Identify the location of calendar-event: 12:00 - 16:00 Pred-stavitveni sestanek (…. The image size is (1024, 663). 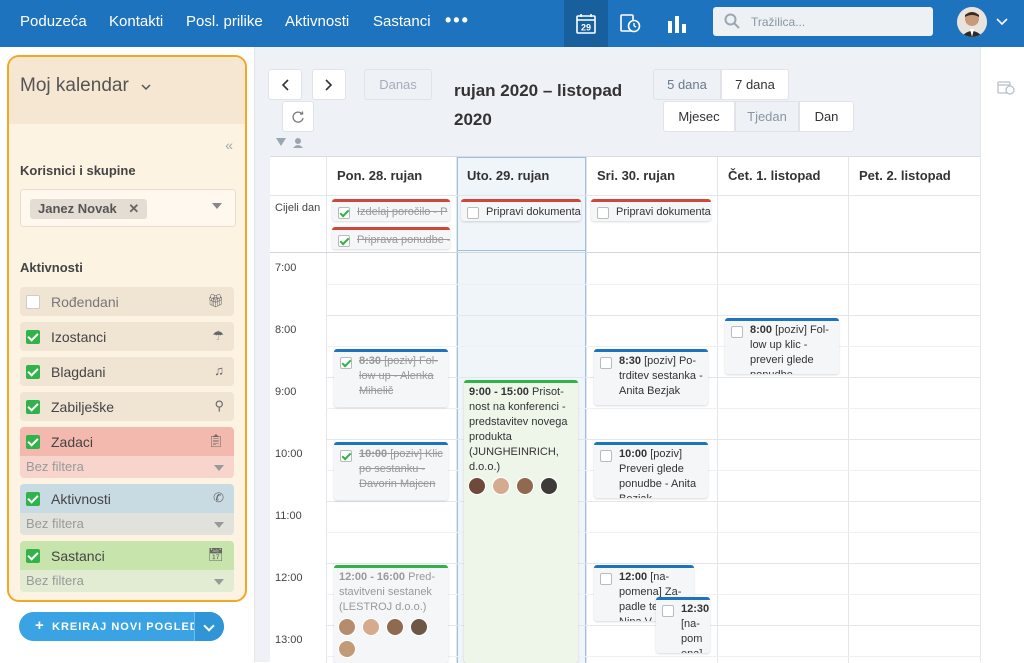
(391, 614).